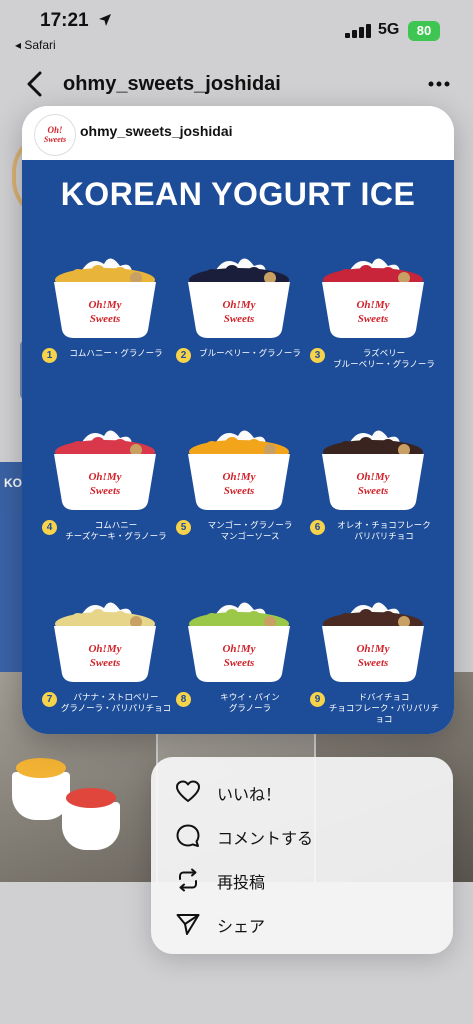 The image size is (473, 1024). Describe the element at coordinates (105, 355) in the screenshot. I see `item-caption: 1 コムハニー・グラノーラ` at that location.